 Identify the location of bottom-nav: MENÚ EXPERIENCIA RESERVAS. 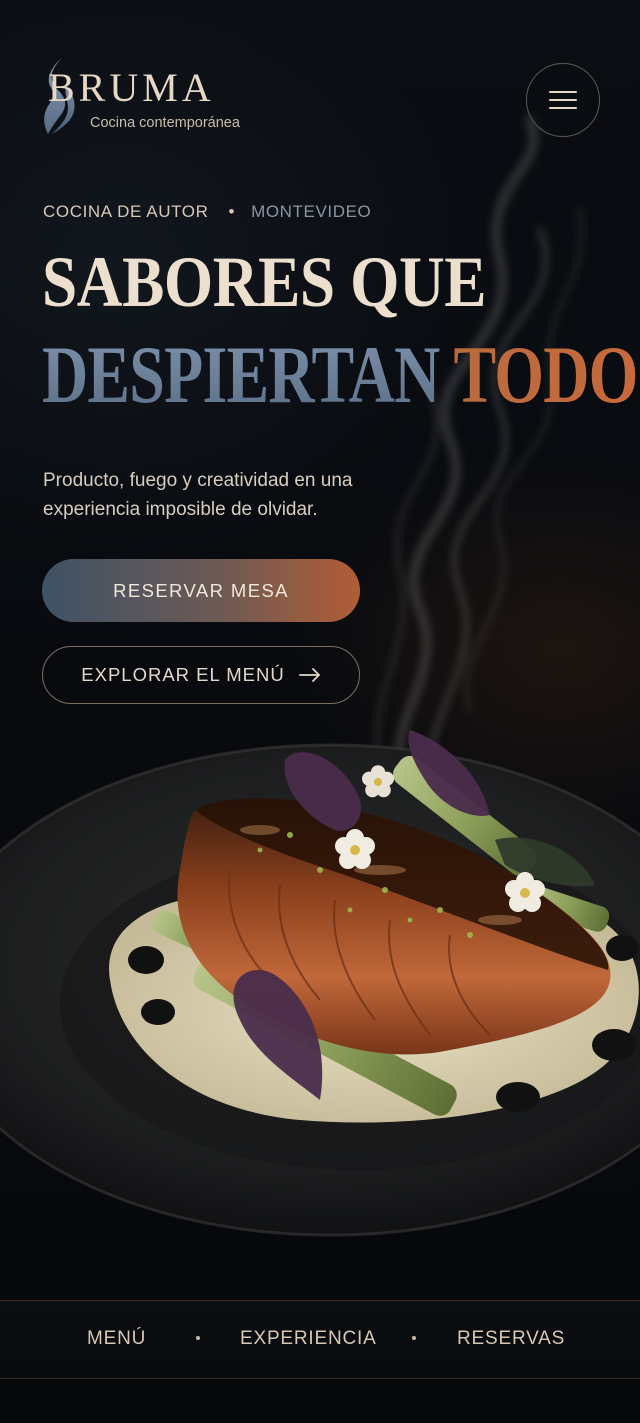
(320, 1339).